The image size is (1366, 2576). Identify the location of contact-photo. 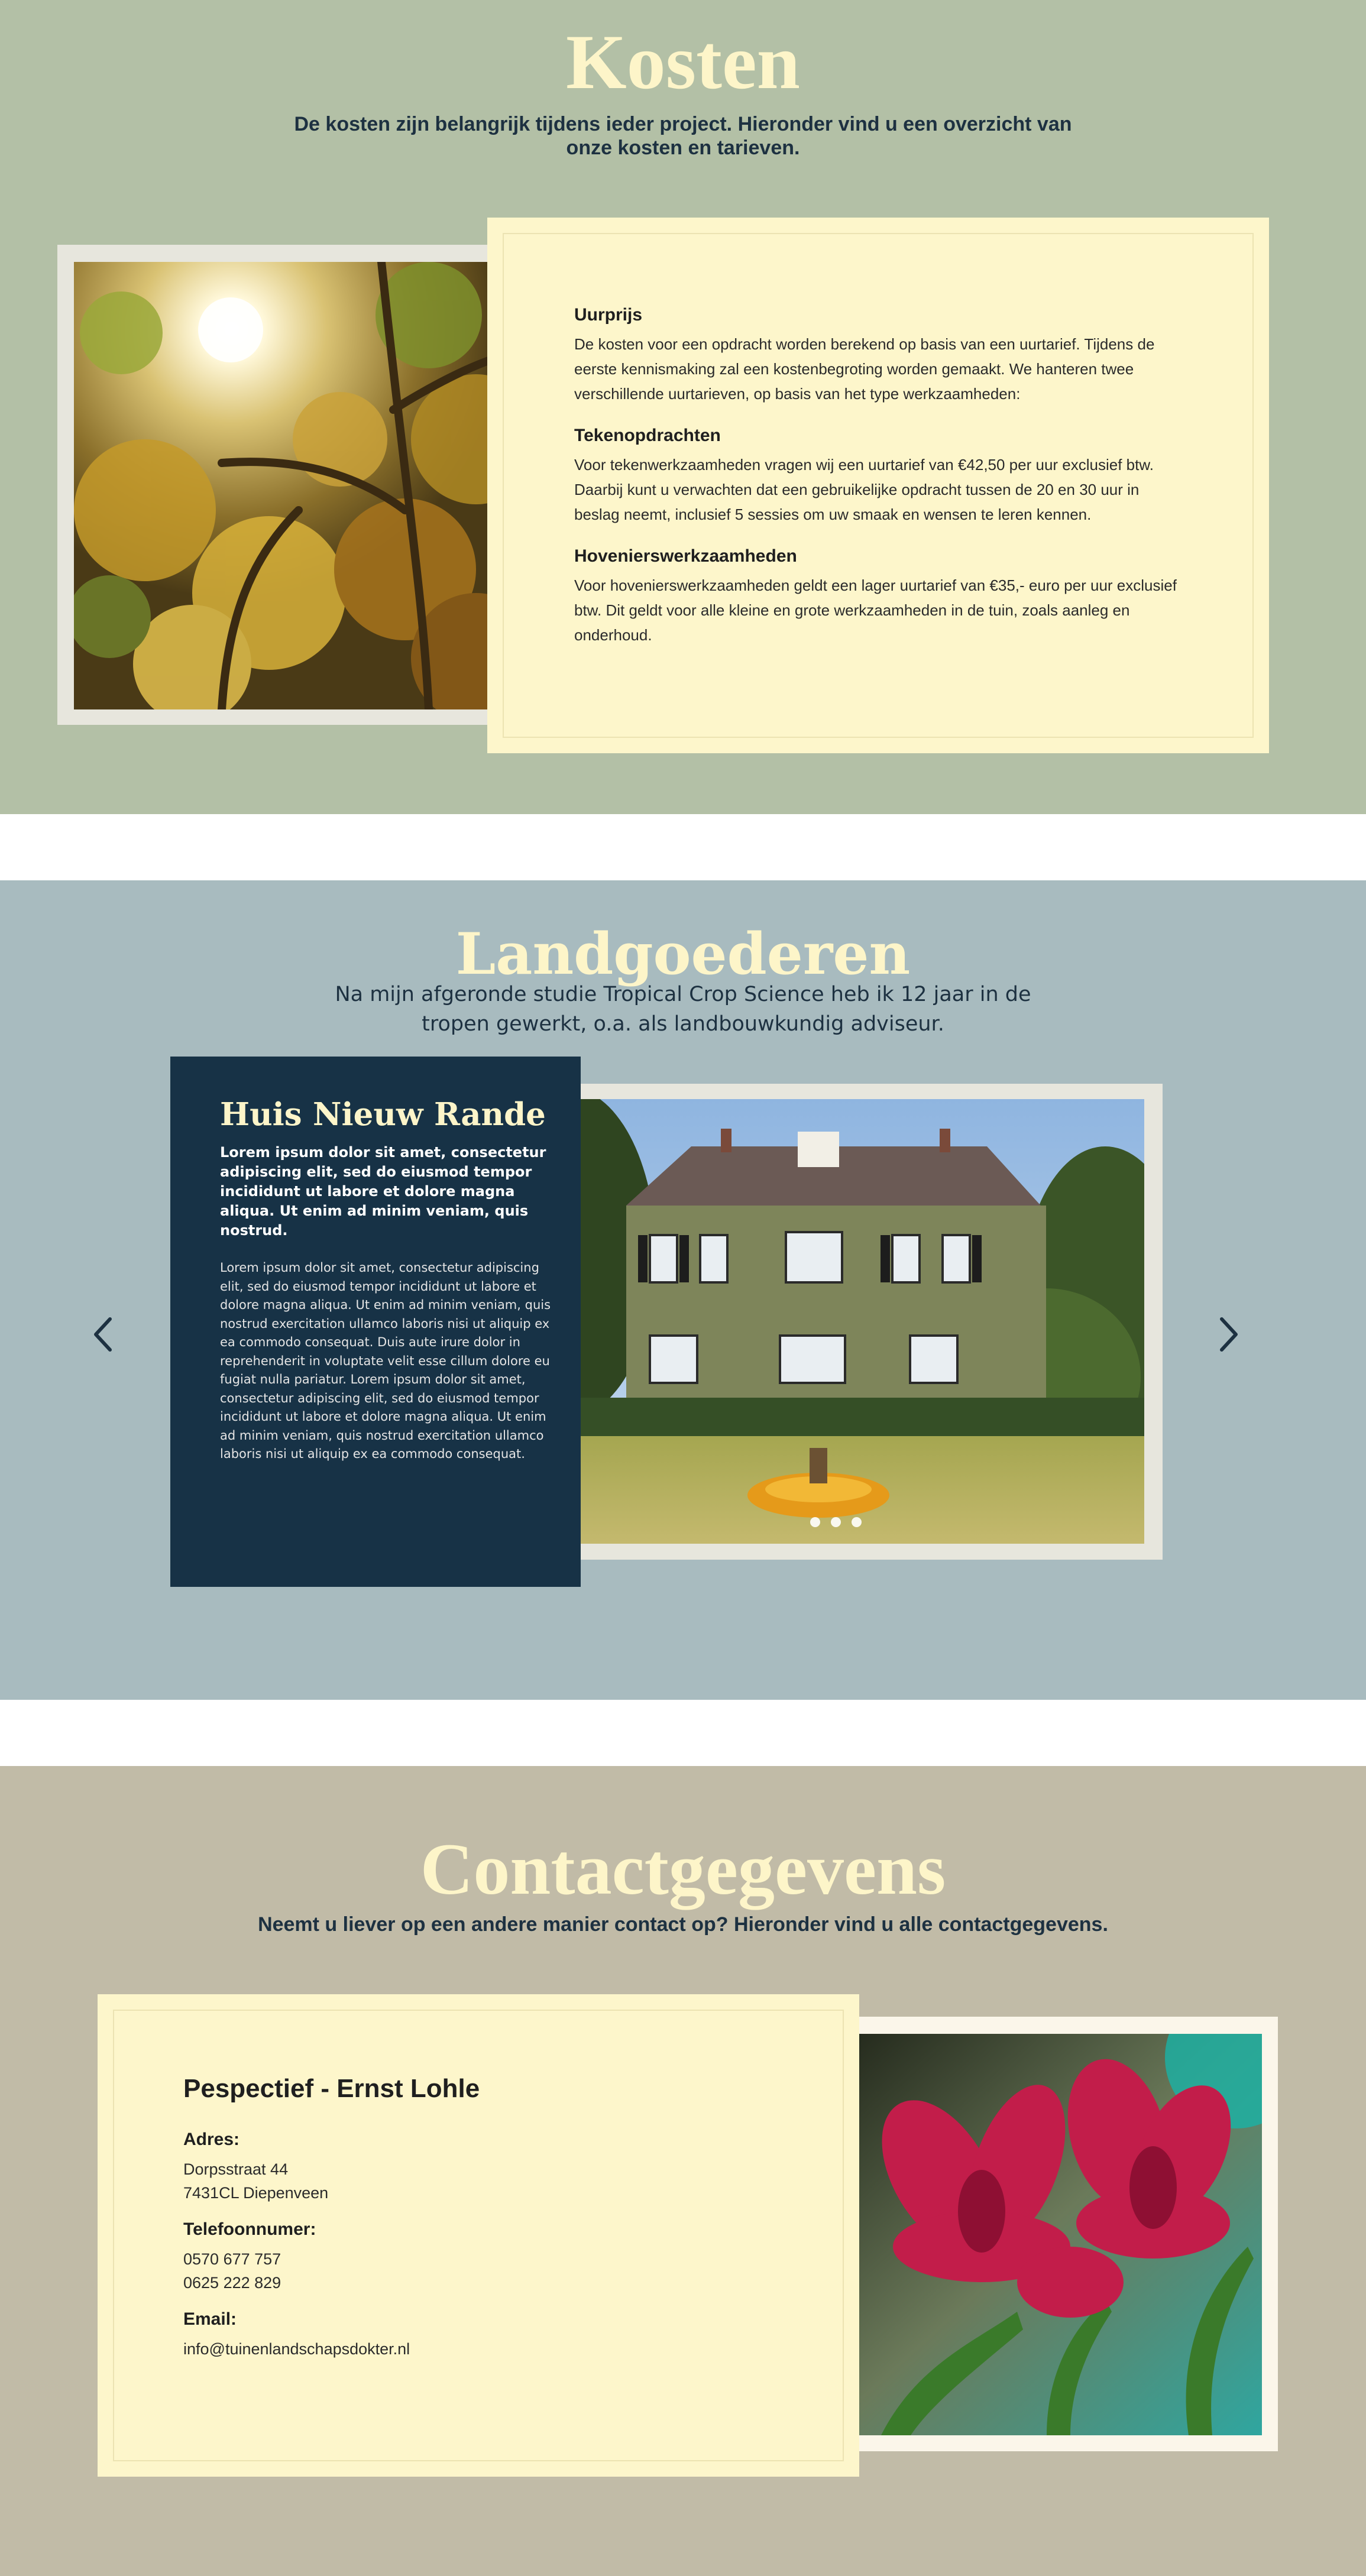
(1042, 2234).